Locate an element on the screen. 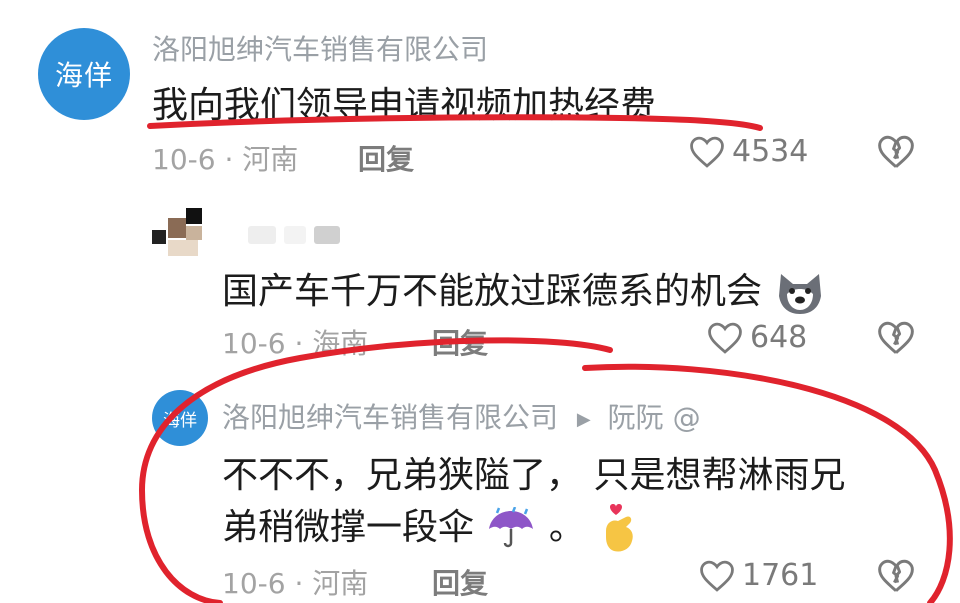  comment-text-line: 不不不，兄弟狭隘了， 只是想帮淋雨兄 is located at coordinates (534, 475).